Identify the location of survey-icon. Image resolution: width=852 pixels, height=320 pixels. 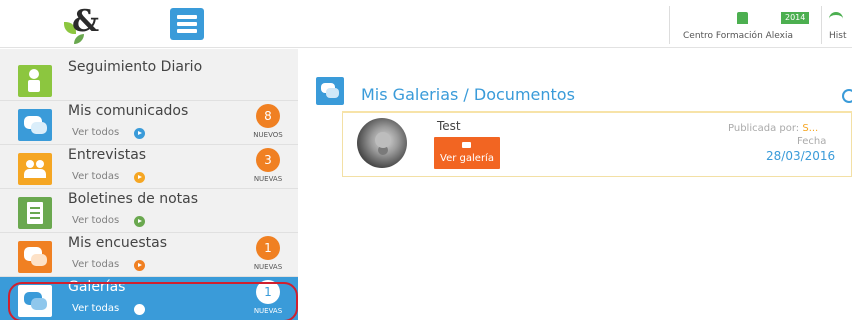
(35, 257).